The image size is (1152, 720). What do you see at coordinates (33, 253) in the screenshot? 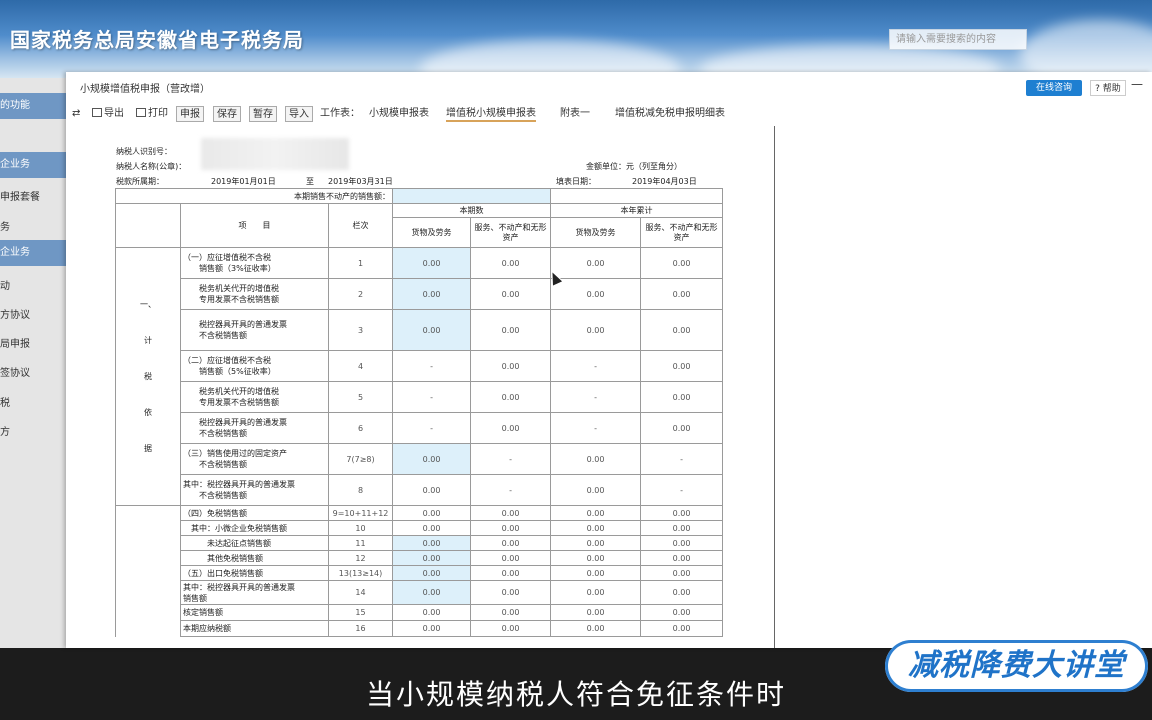
I see `sidebar-item-business-2: 企业务` at bounding box center [33, 253].